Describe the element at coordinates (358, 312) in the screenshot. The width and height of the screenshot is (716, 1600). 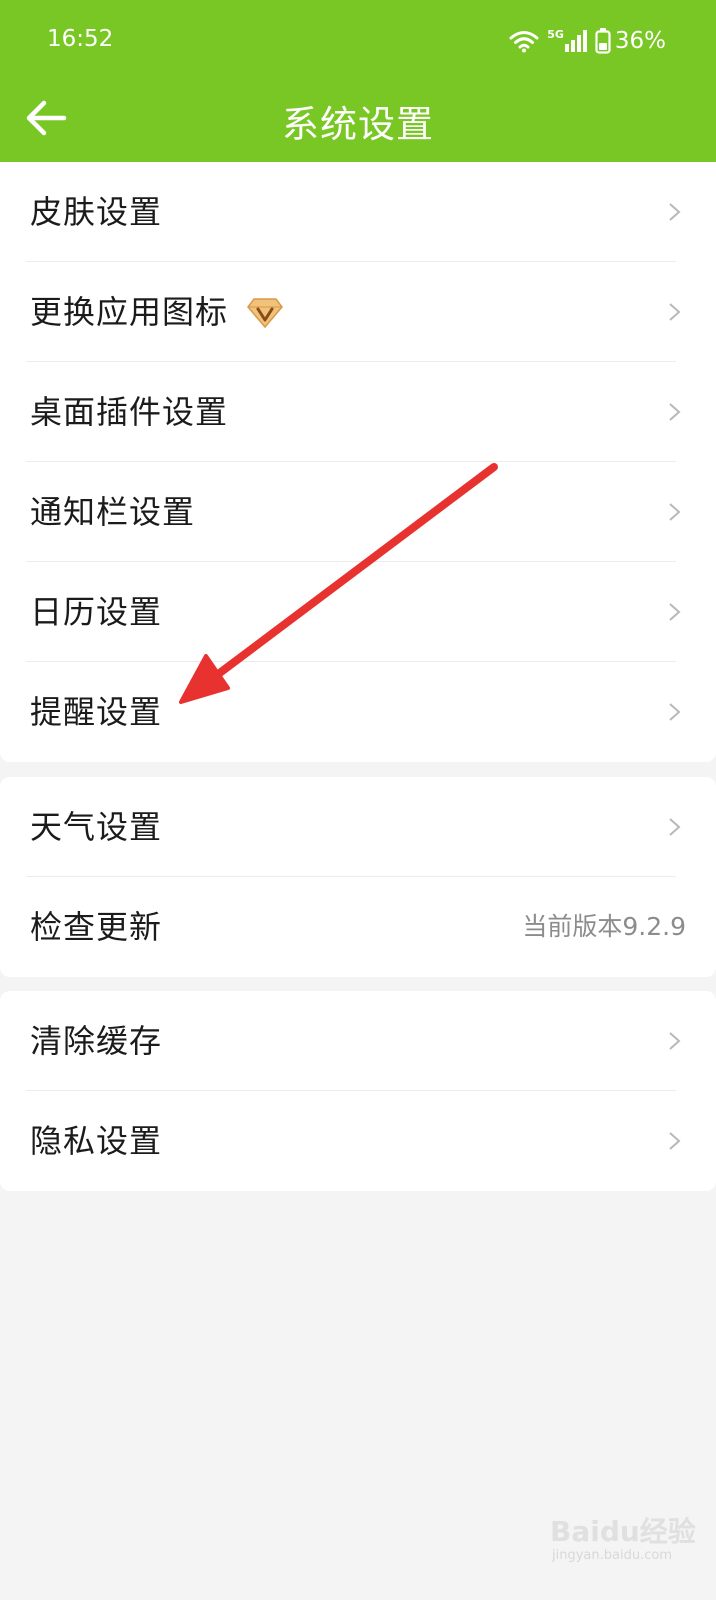
I see `row-change-app-icon: 更换应用图标` at that location.